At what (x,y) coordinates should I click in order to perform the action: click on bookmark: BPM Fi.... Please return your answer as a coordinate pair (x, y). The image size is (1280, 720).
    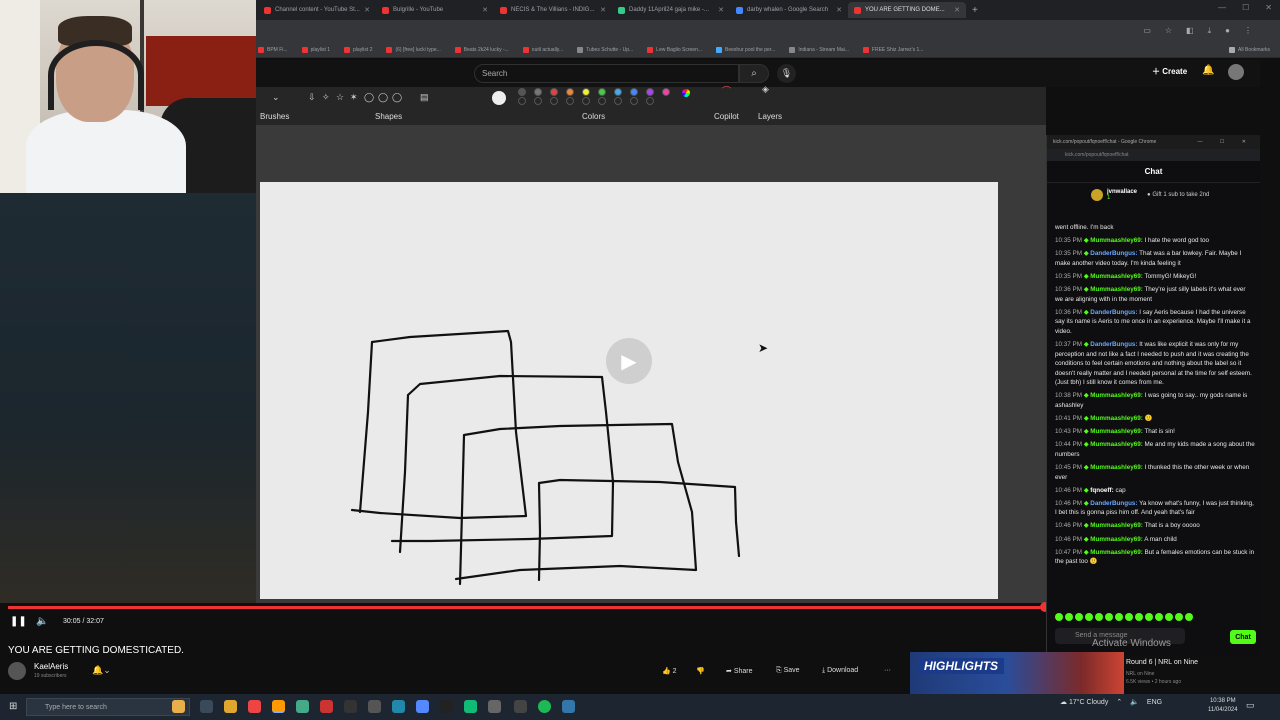
    Looking at the image, I should click on (273, 49).